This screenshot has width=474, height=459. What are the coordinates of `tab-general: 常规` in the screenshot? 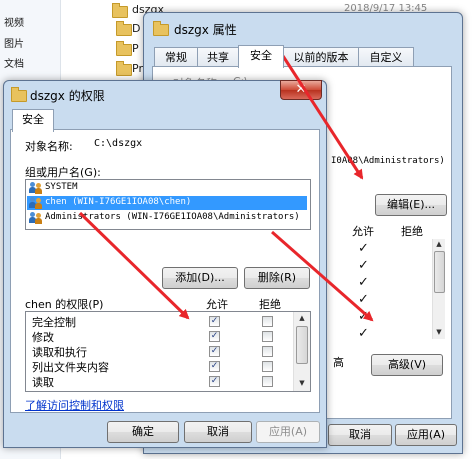 It's located at (176, 57).